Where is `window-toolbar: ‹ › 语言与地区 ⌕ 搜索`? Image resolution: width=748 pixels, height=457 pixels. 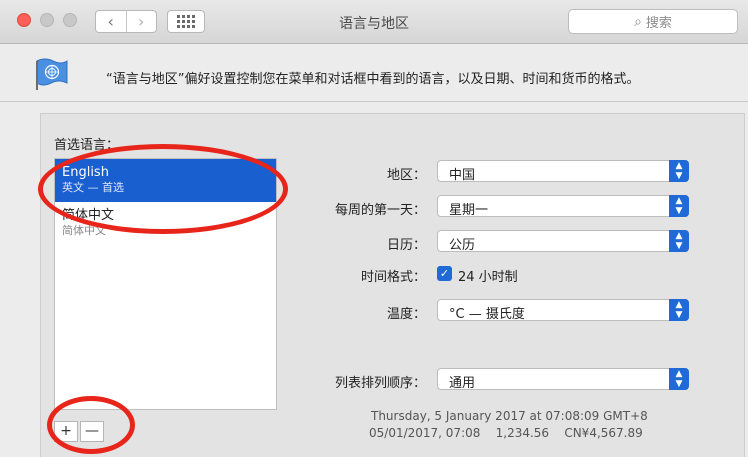 window-toolbar: ‹ › 语言与地区 ⌕ 搜索 is located at coordinates (374, 22).